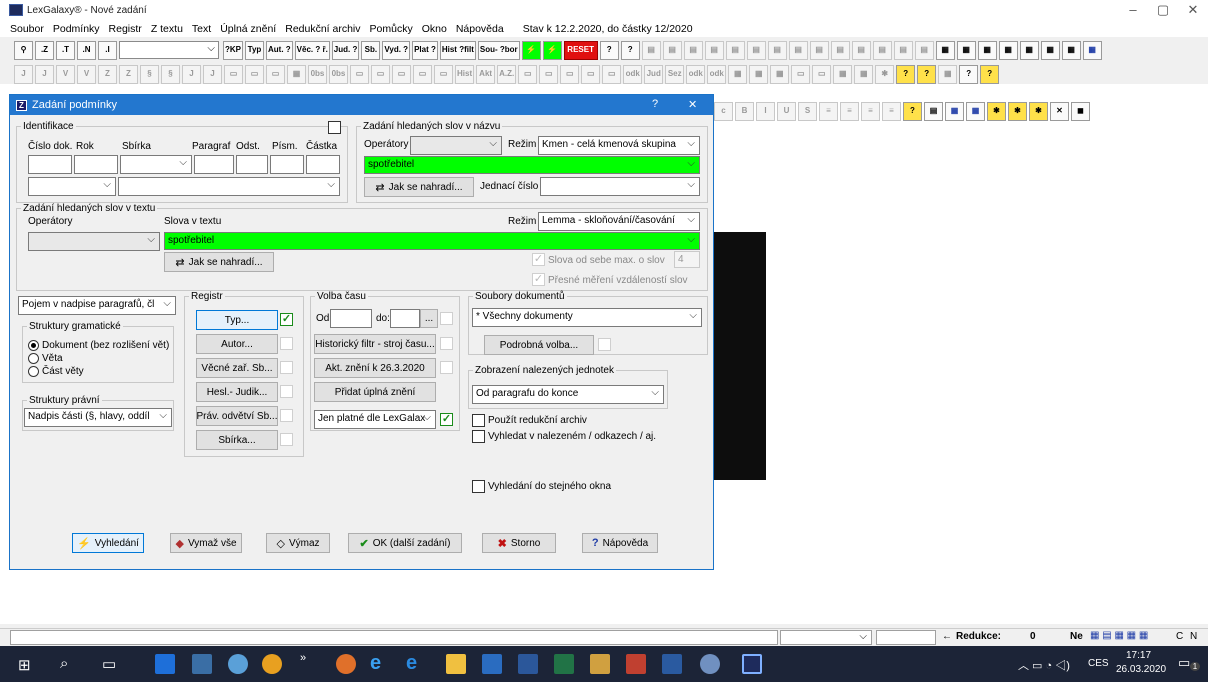 The width and height of the screenshot is (1208, 682). I want to click on vyhledat-nalezenem-checkbox, so click(478, 436).